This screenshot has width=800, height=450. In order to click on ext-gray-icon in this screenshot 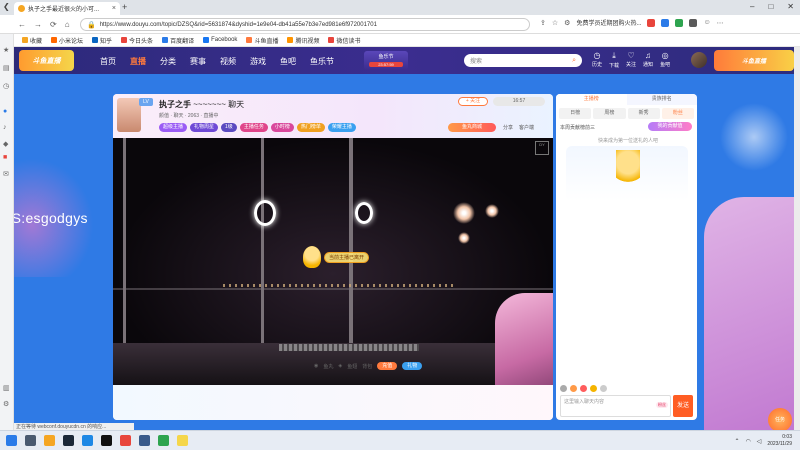, I will do `click(693, 22)`.